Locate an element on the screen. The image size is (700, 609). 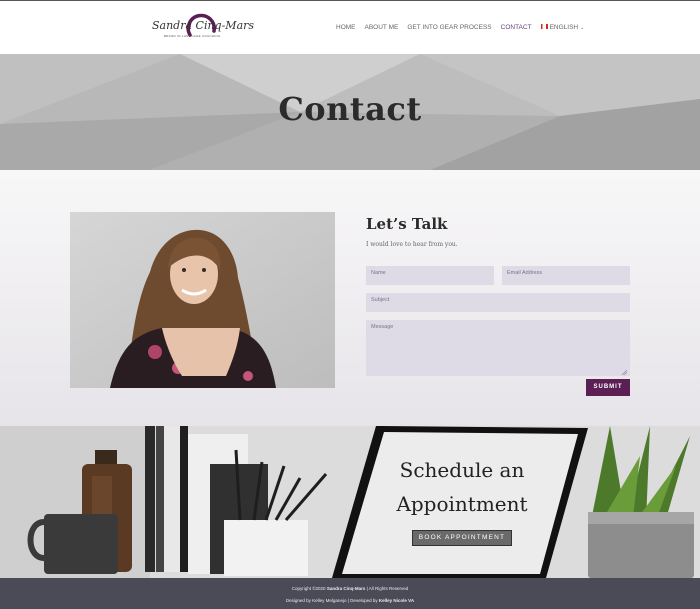
copyright-suffix: | All Rights Reserved is located at coordinates (387, 588).